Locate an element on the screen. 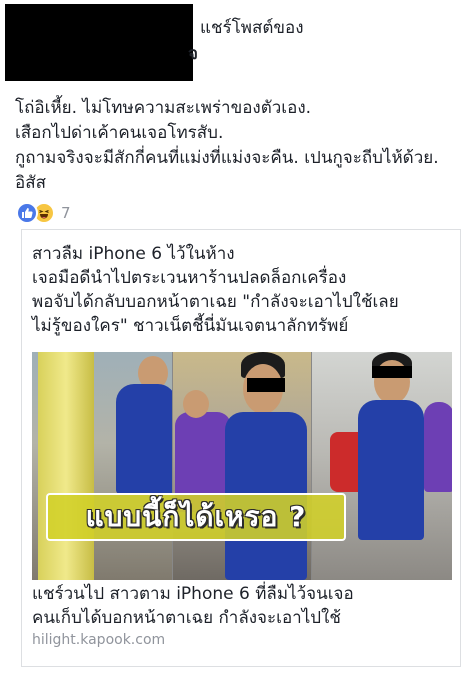  yellow-pillar is located at coordinates (66, 466).